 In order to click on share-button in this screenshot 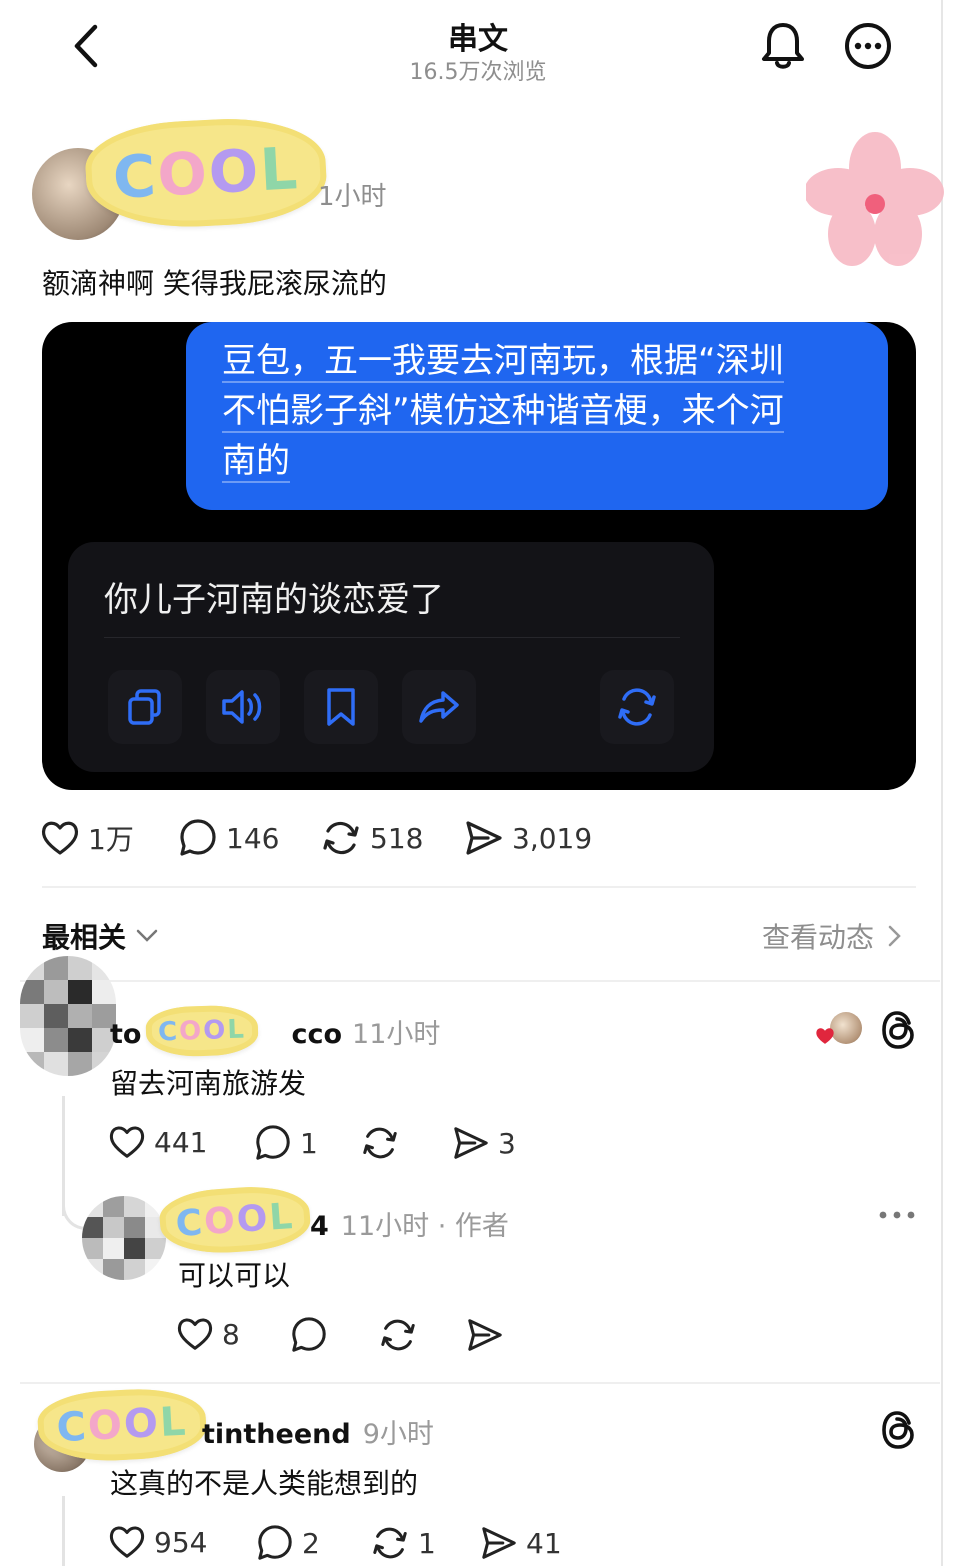, I will do `click(439, 707)`.